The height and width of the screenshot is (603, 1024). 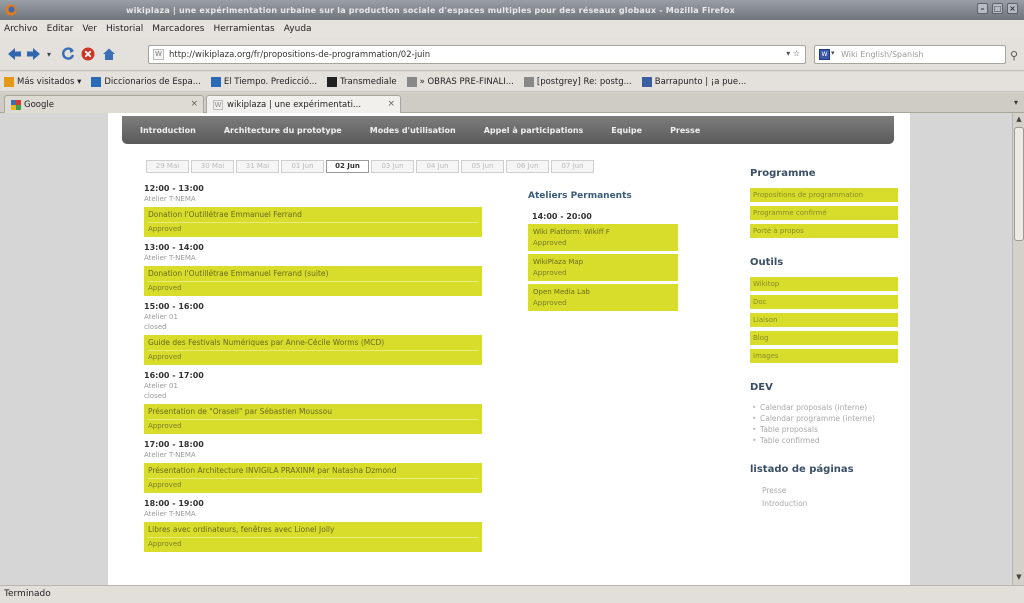 I want to click on close-icon: ×, so click(x=1012, y=8).